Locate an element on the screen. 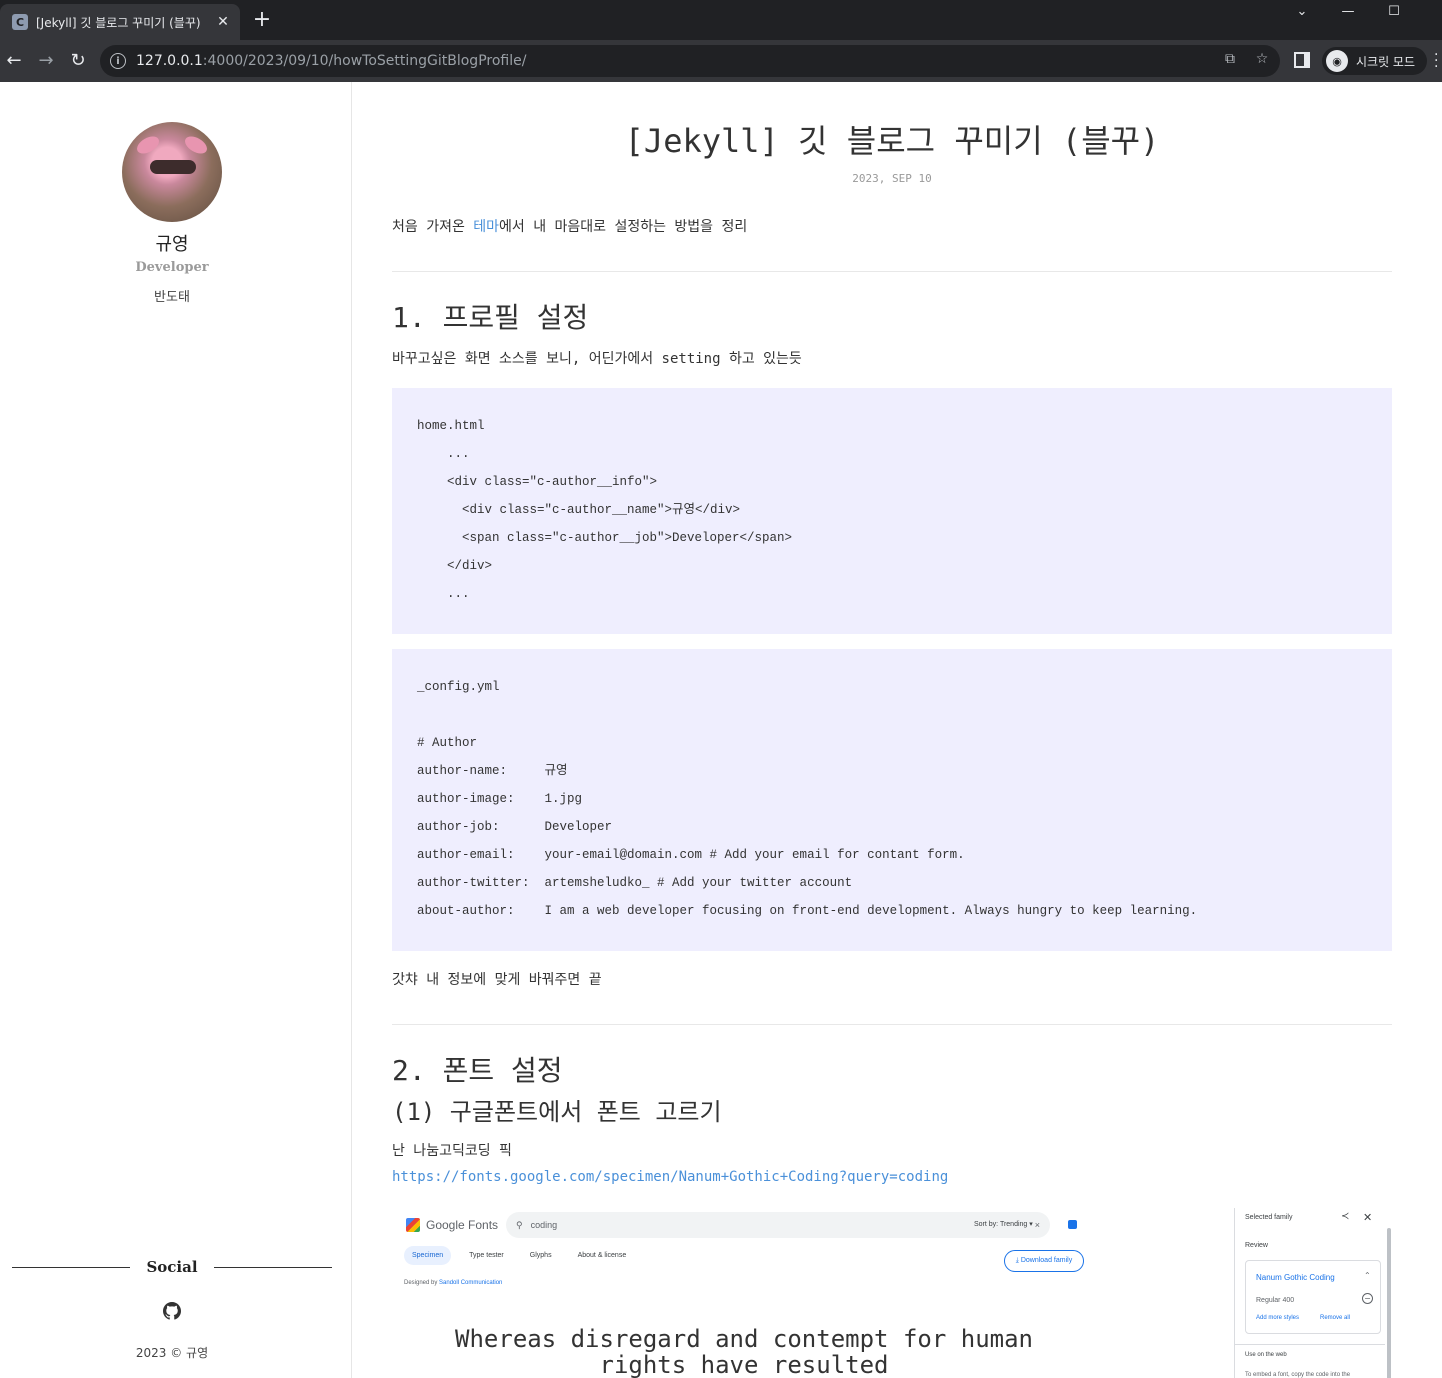  gf-family-name: Nanum Gothic Coding is located at coordinates (1295, 1277).